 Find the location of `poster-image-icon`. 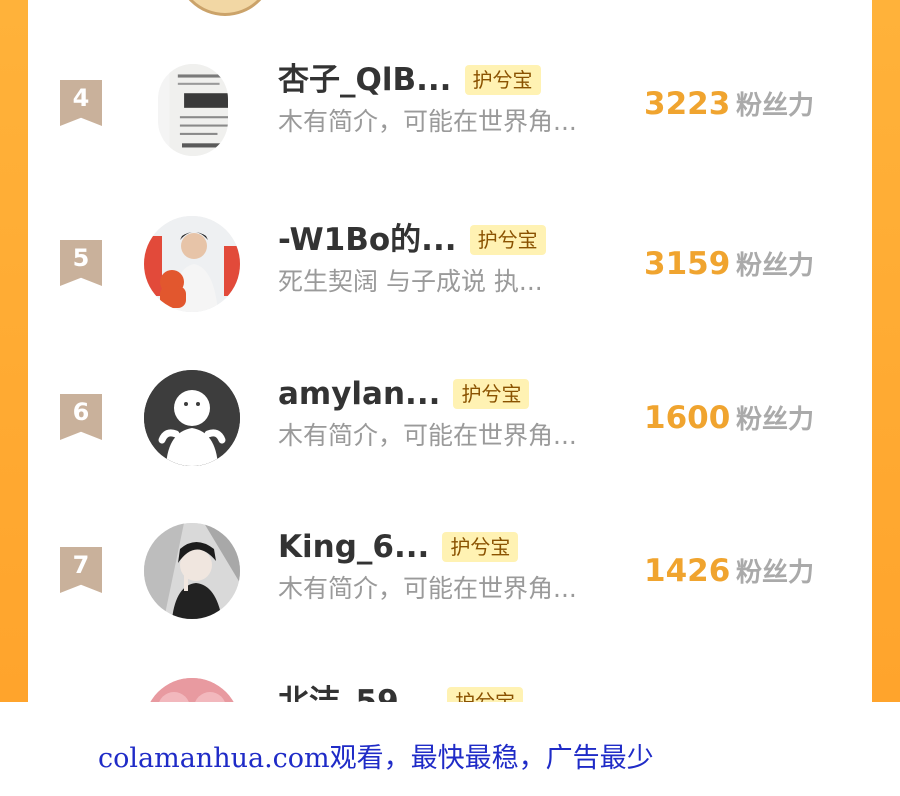

poster-image-icon is located at coordinates (198, 110).